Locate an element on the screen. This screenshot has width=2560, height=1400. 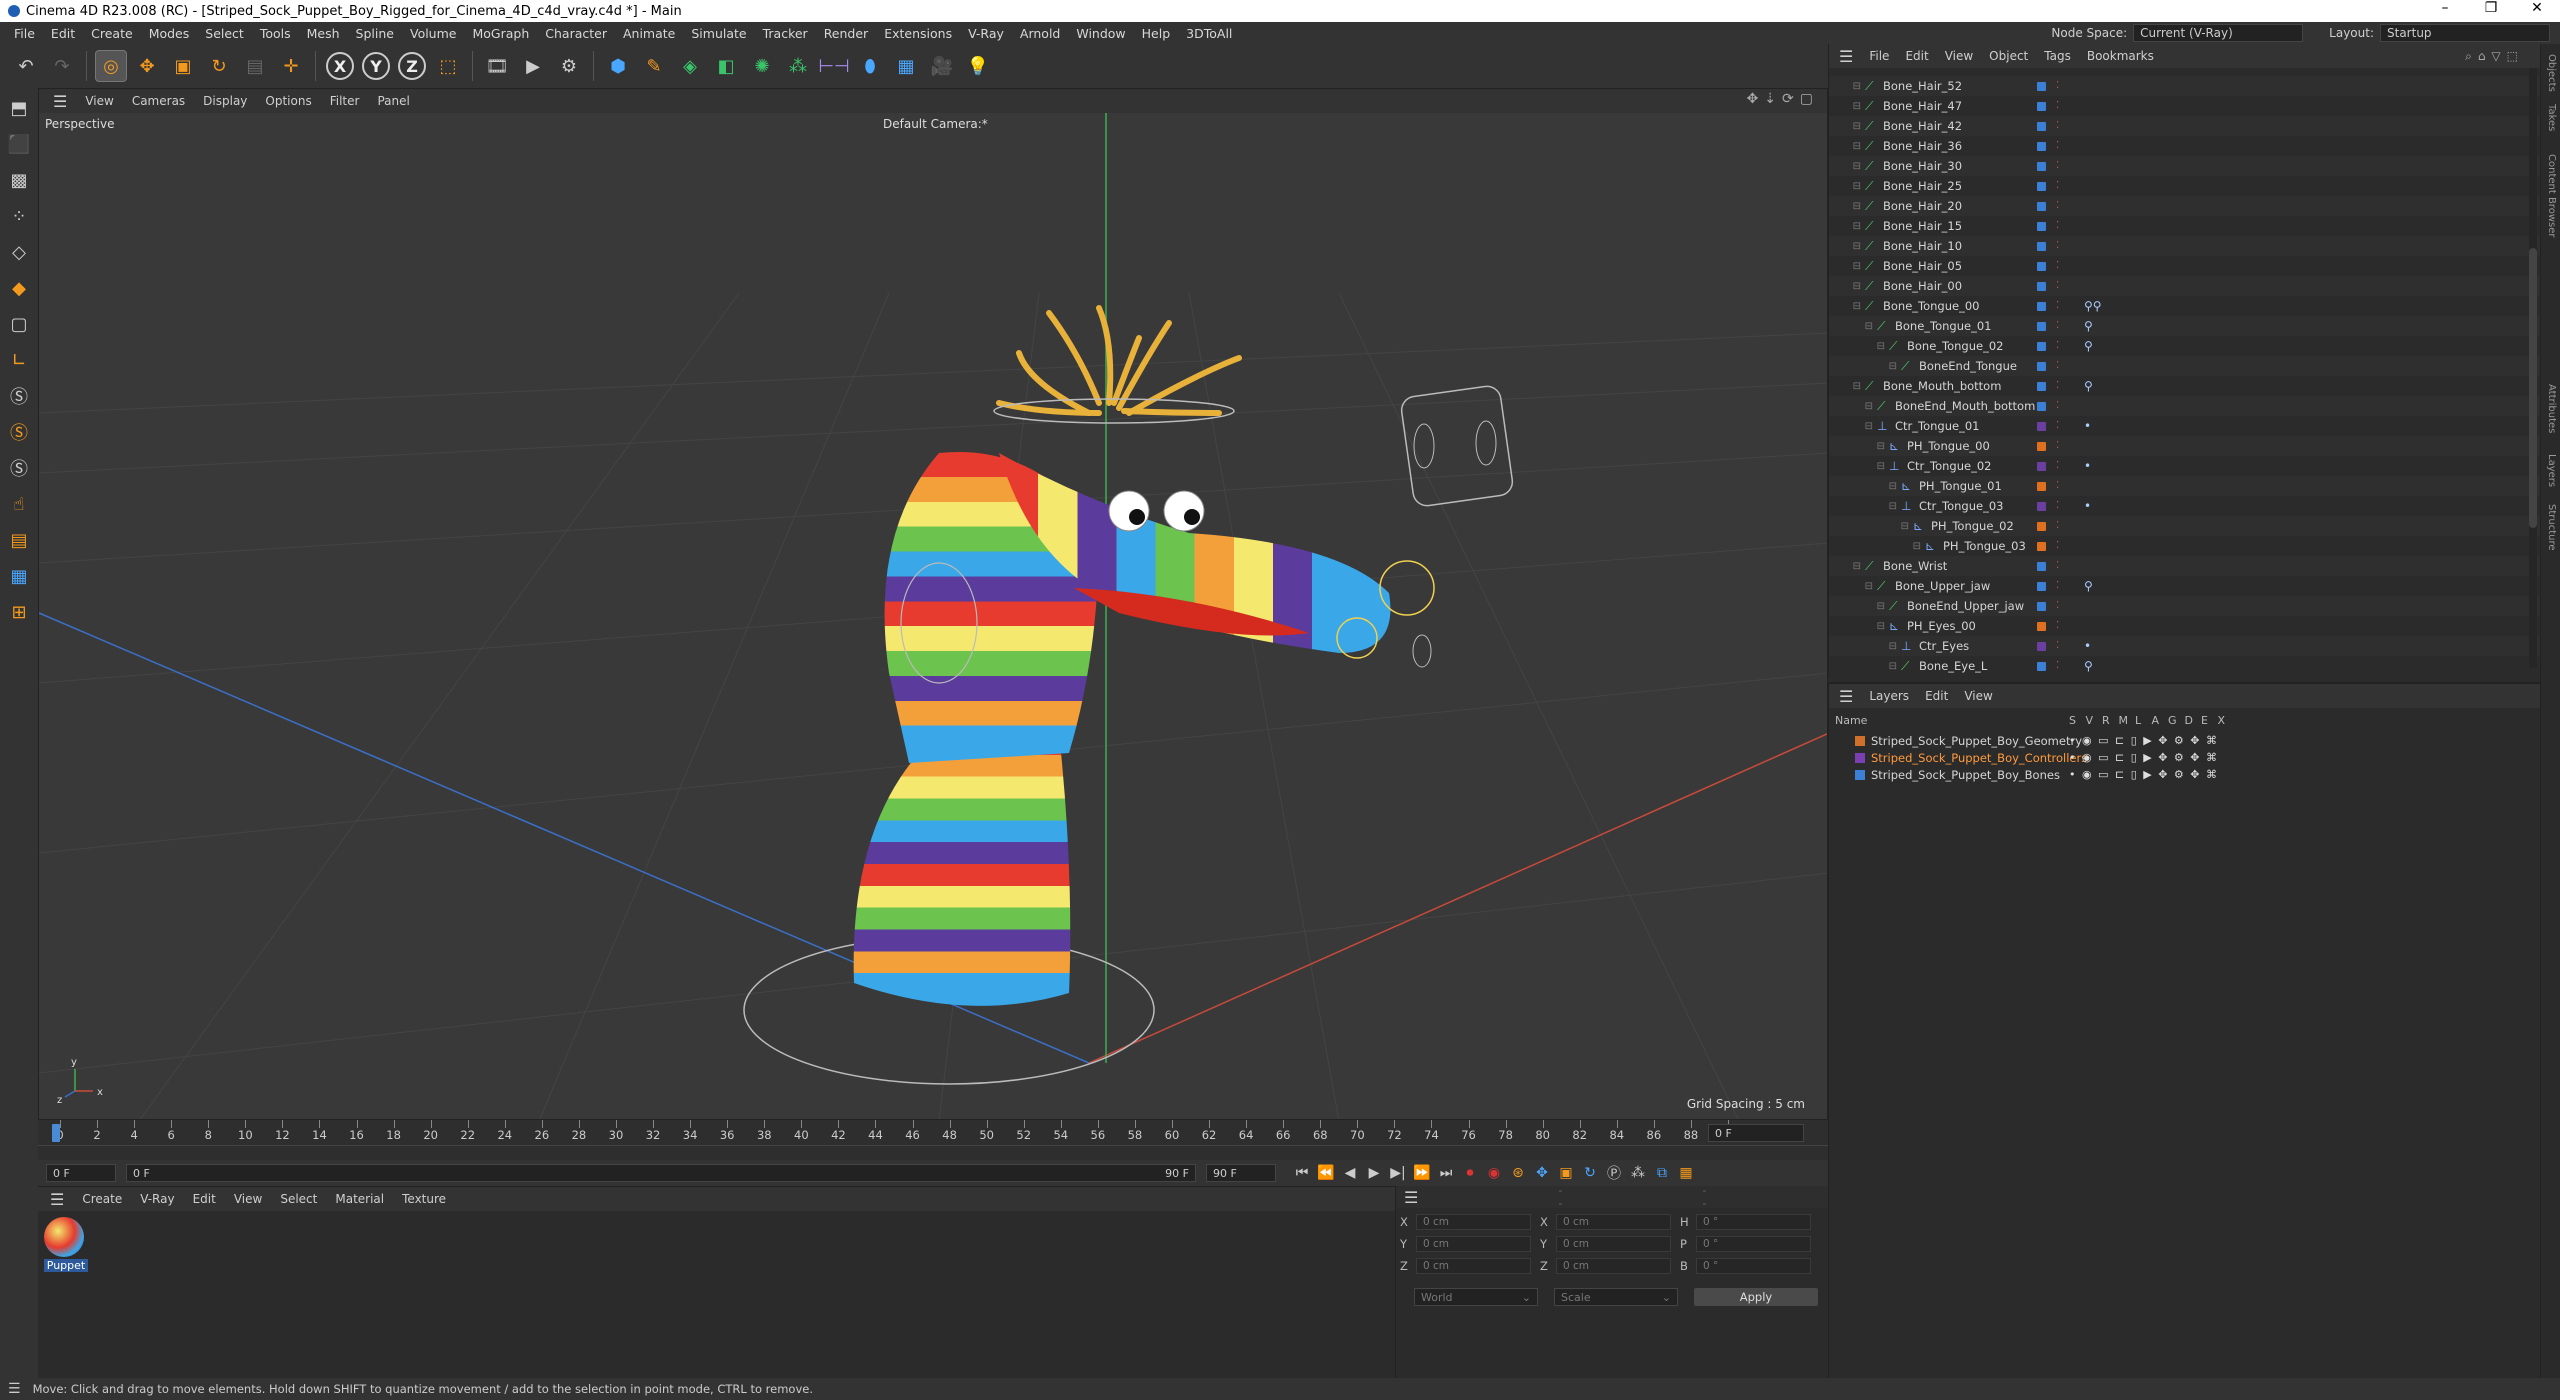
object-row: ⊟ ⟋ Bone_Hair_25 ⁚ is located at coordinates (2185, 186).